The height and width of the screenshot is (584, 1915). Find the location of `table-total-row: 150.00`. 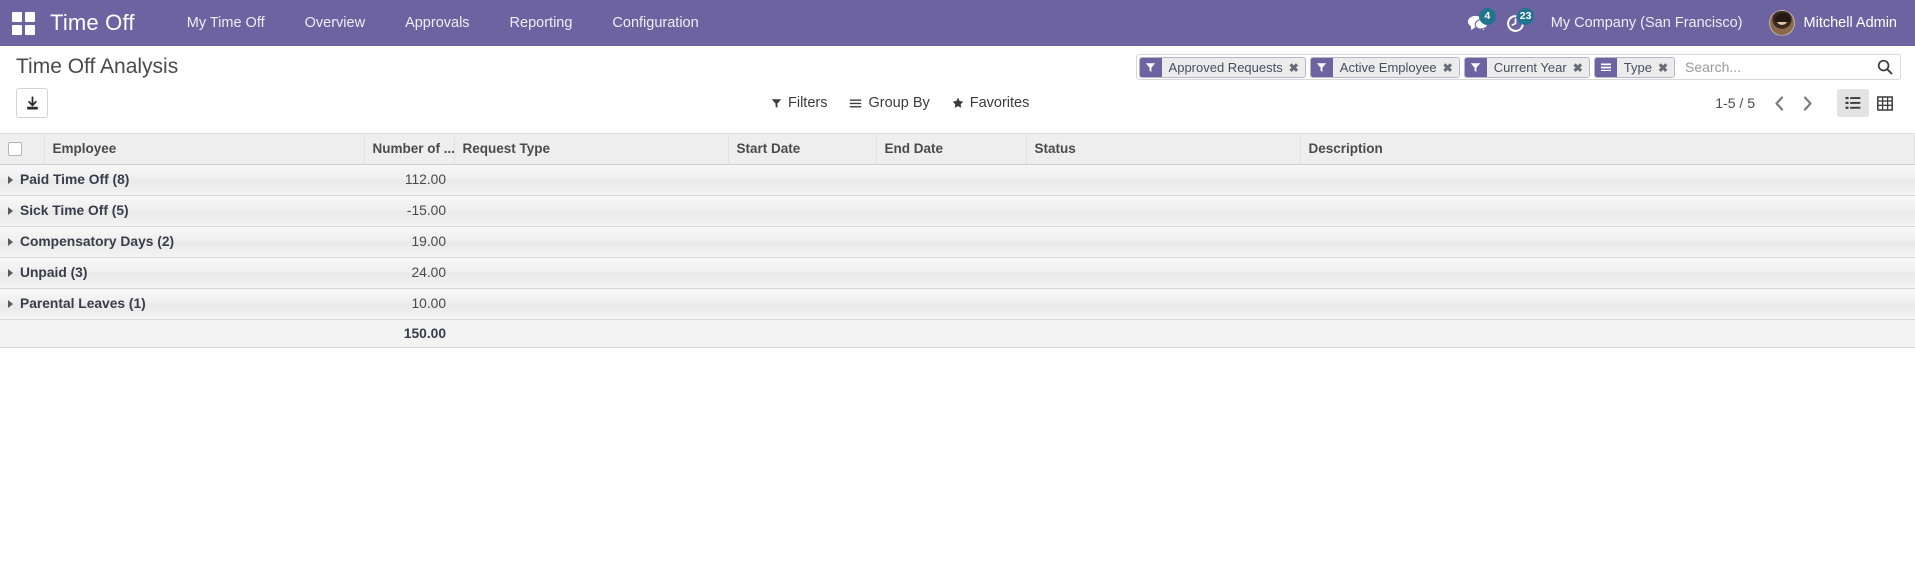

table-total-row: 150.00 is located at coordinates (957, 333).